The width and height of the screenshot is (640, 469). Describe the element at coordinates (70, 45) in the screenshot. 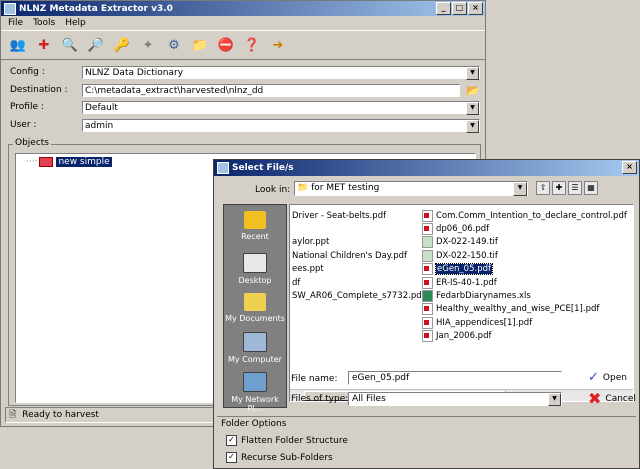

I see `search-icon: 🔍` at that location.